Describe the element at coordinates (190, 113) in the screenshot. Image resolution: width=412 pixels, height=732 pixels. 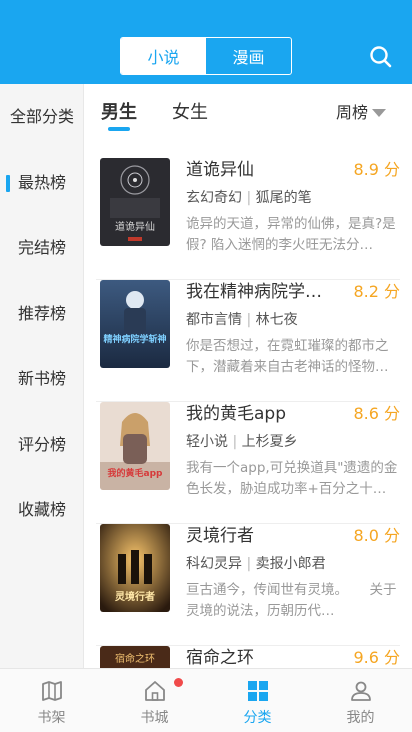
I see `tab-female: 女生` at that location.